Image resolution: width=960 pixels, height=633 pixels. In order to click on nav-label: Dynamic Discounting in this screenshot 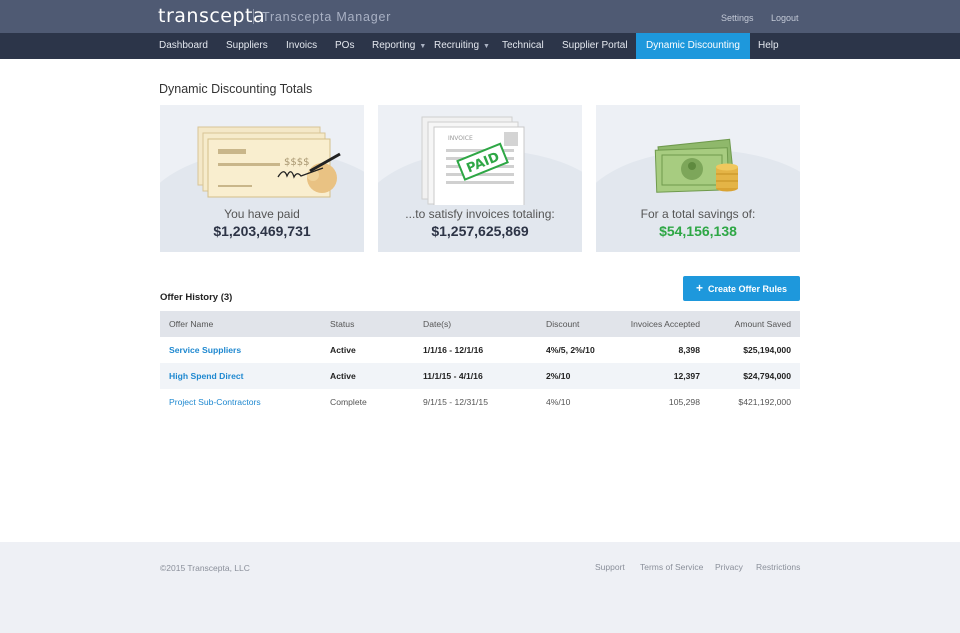, I will do `click(693, 45)`.